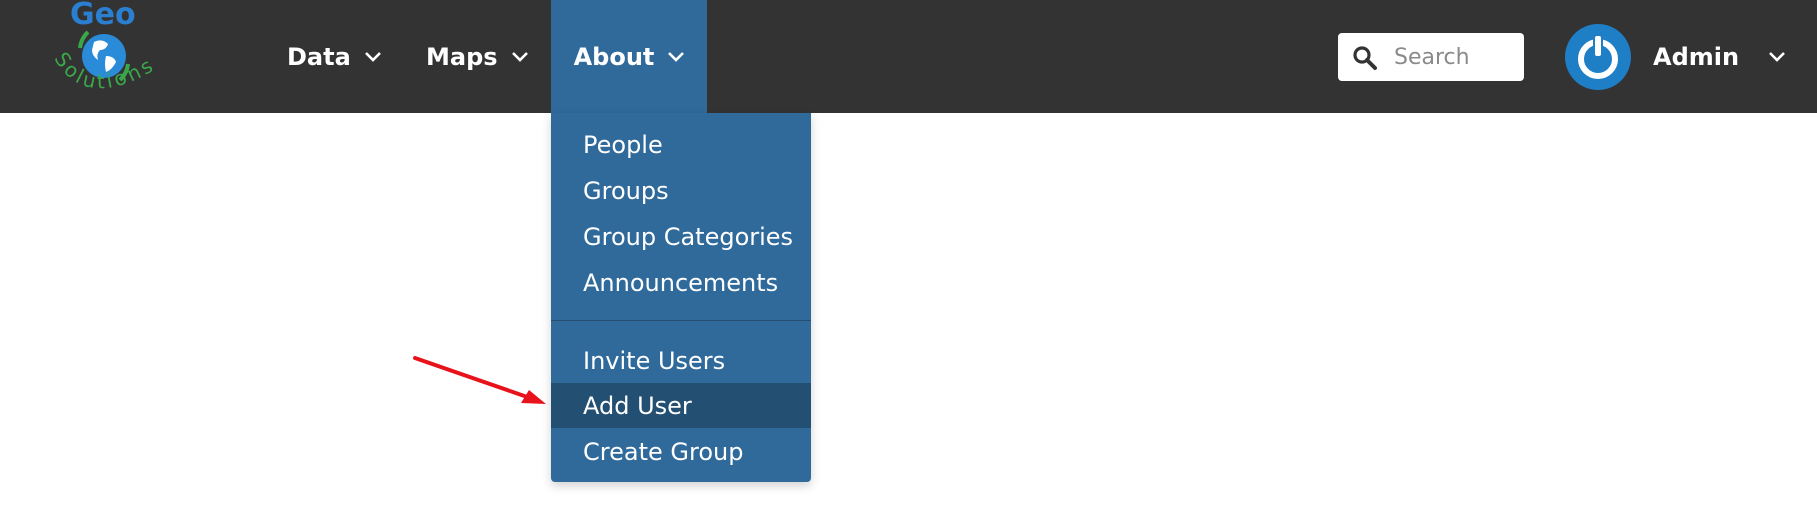 This screenshot has height=529, width=1817. I want to click on user-menu: Admin, so click(1719, 56).